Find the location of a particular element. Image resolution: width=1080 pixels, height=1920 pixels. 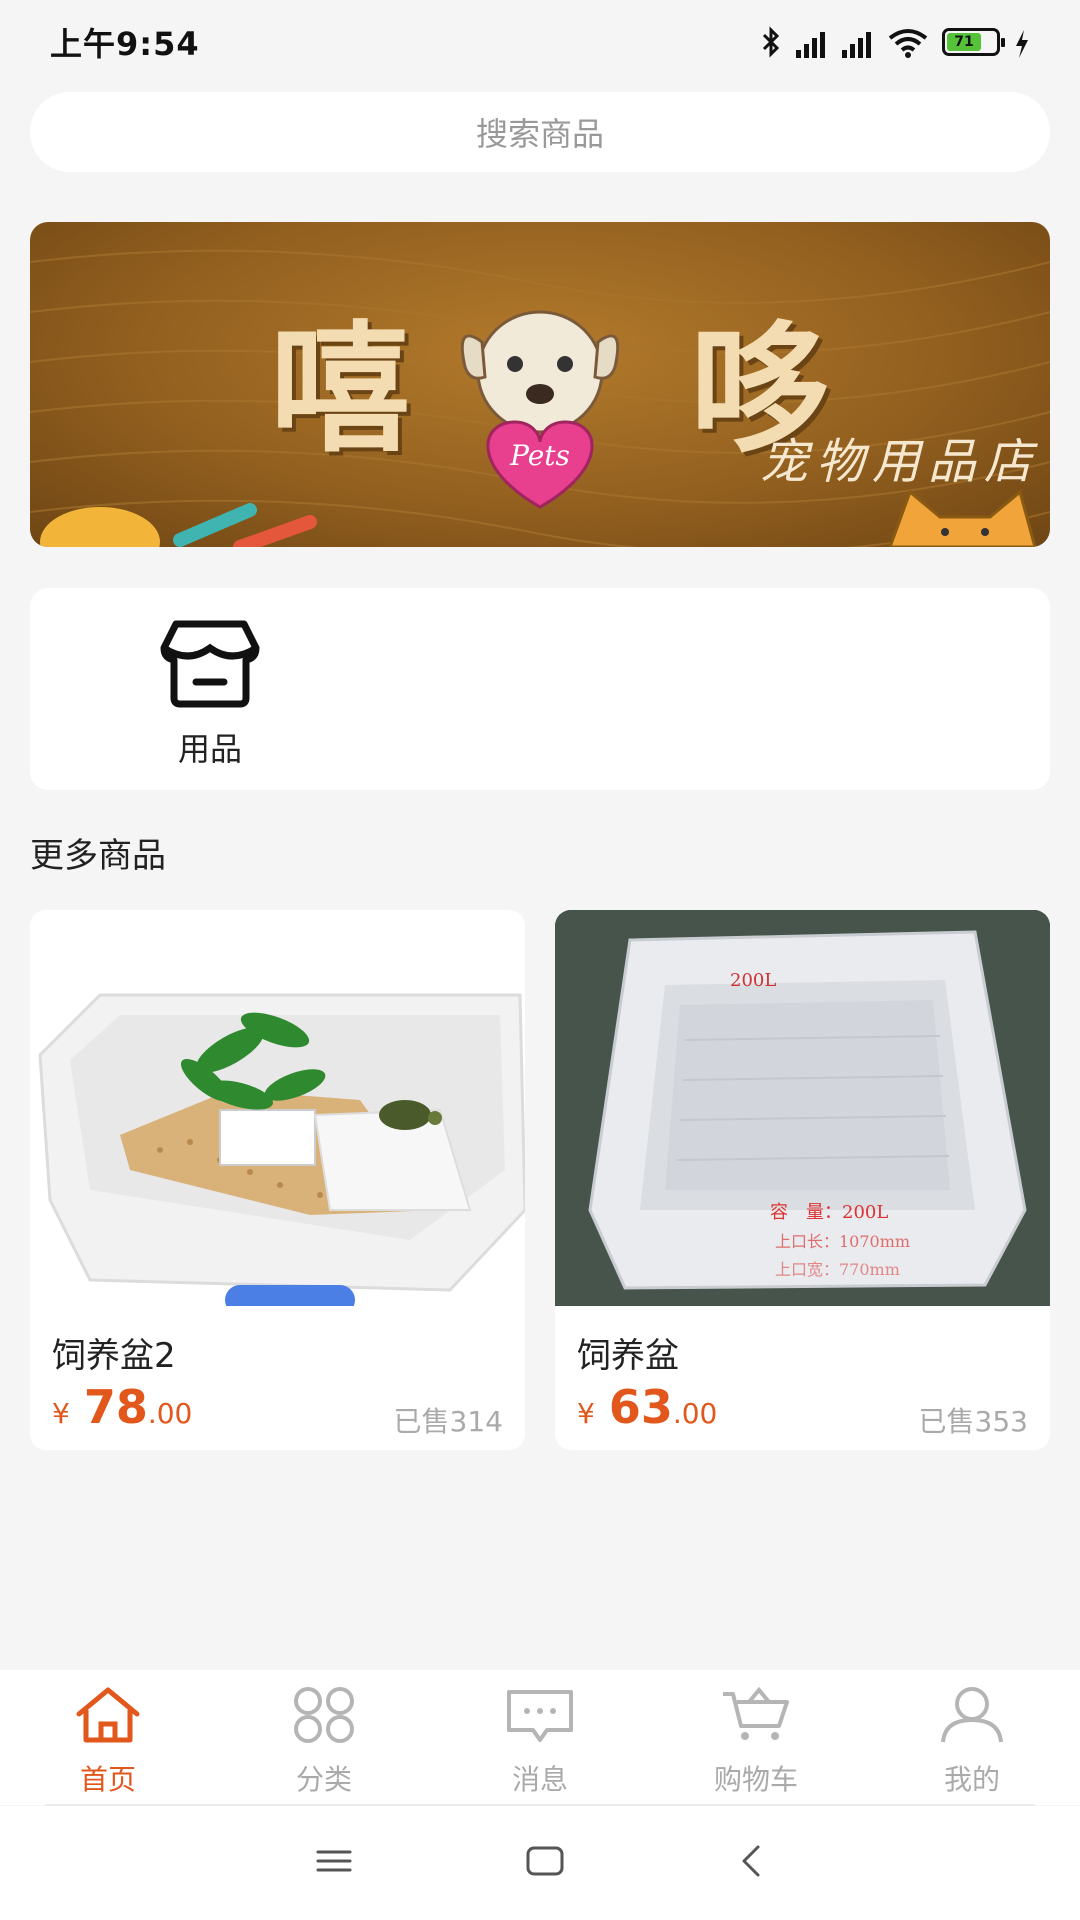

battery-icon: 71 is located at coordinates (973, 42).